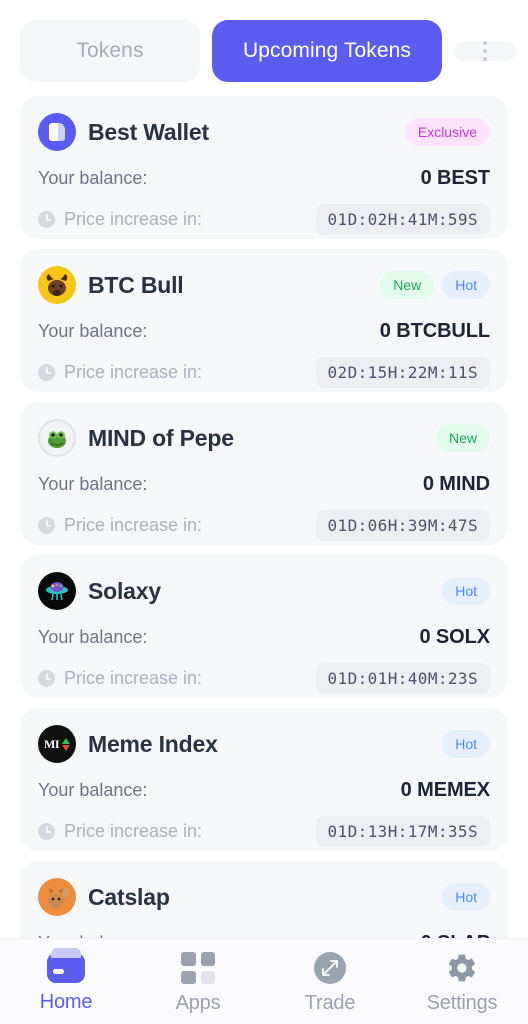 The height and width of the screenshot is (1024, 528). What do you see at coordinates (264, 744) in the screenshot?
I see `token-card-header: MI Meme Index Hot` at bounding box center [264, 744].